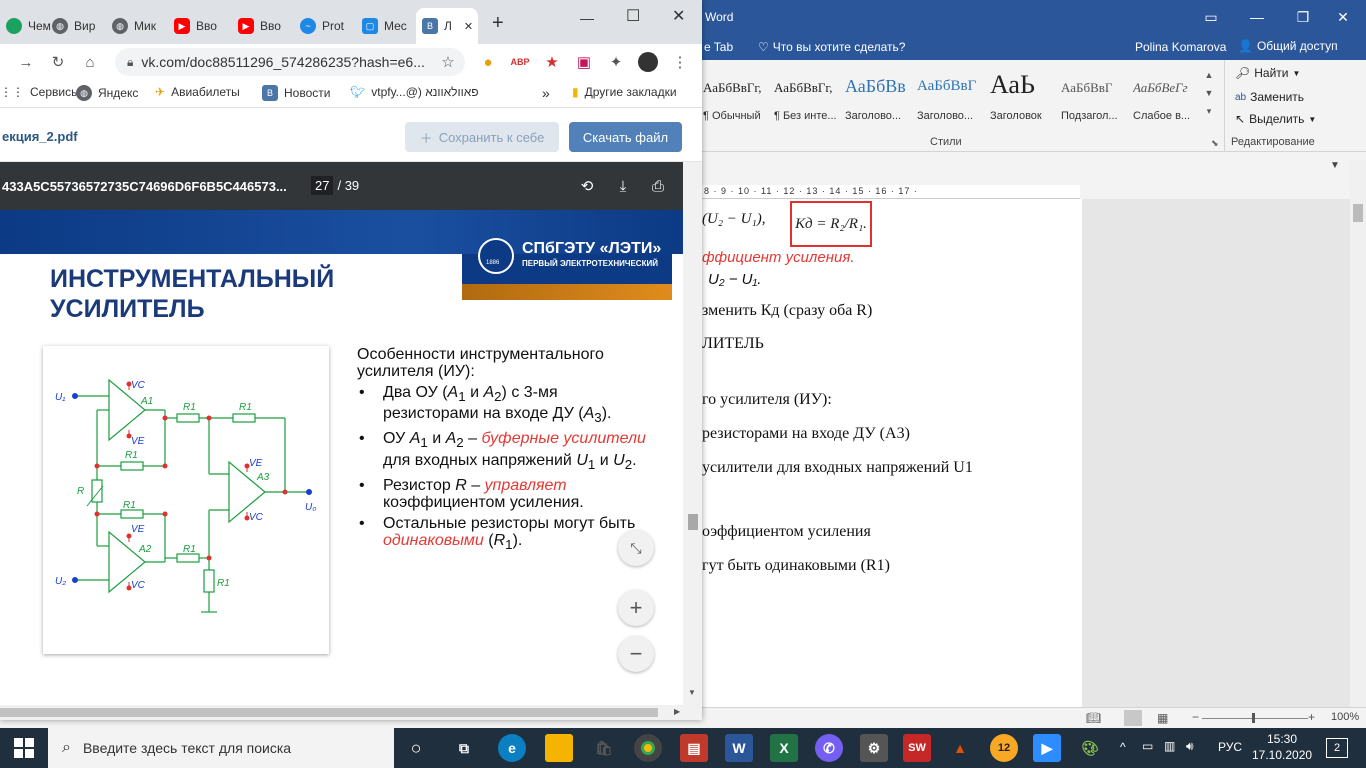 This screenshot has height=768, width=1366. I want to click on minimize-button: —, so click(587, 18).